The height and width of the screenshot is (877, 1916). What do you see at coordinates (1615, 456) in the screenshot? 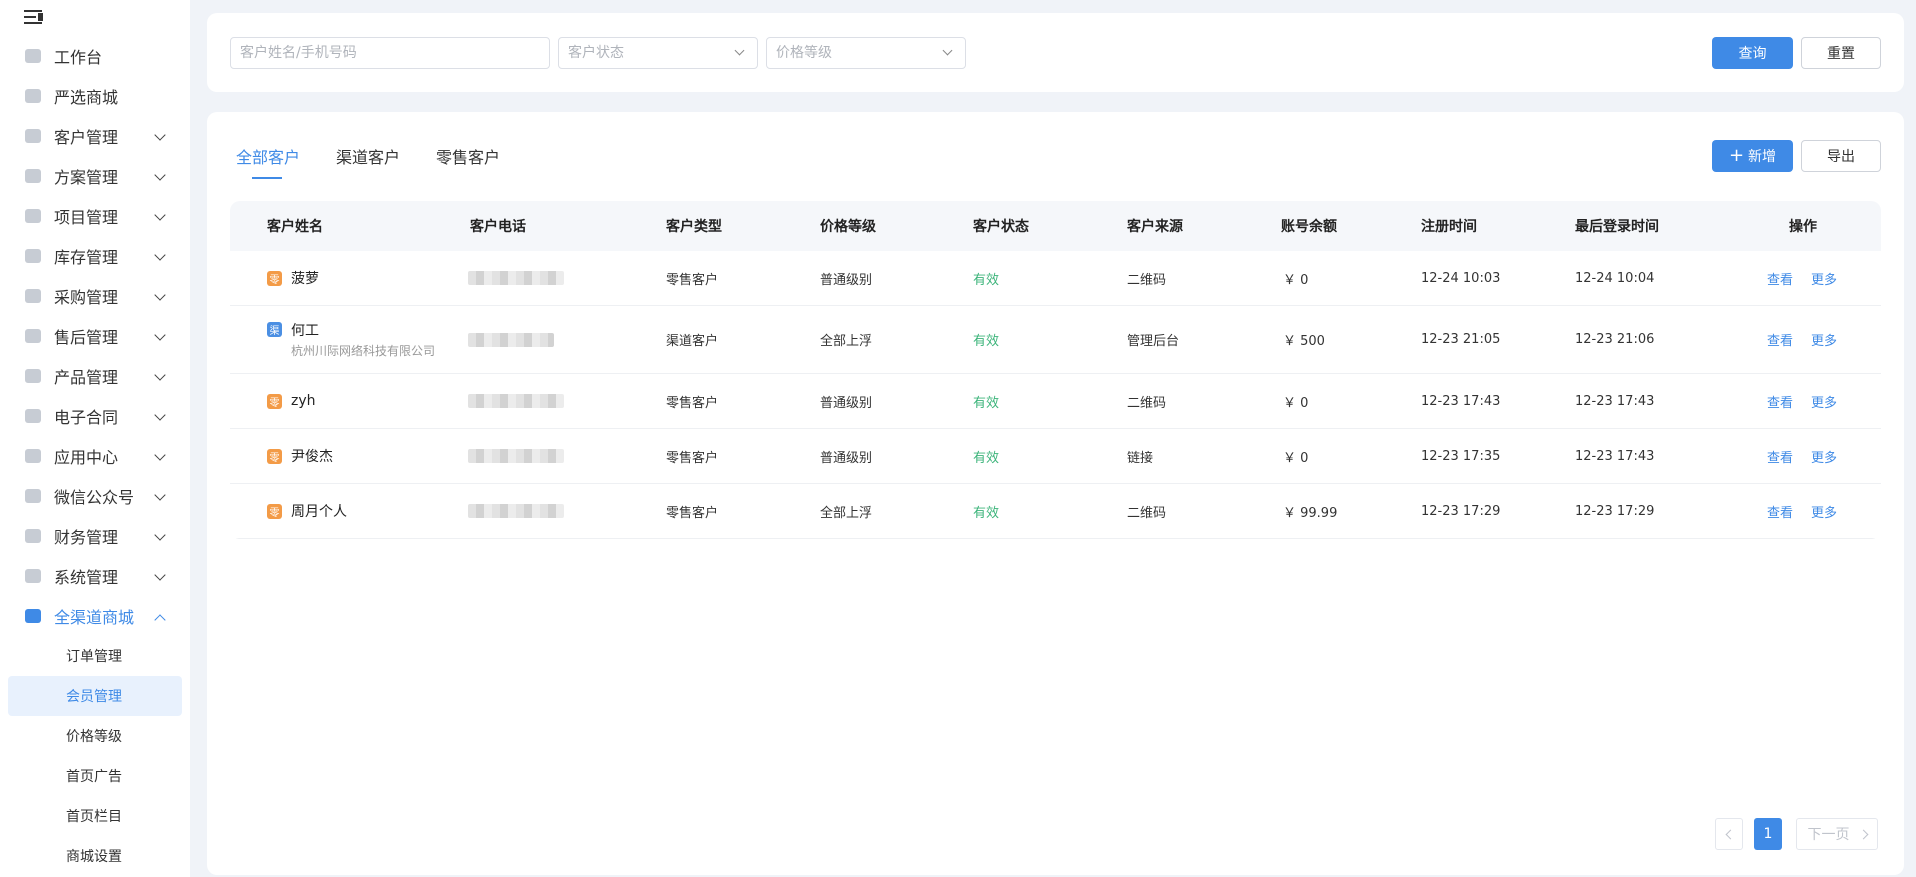
I see `last-login-time: 12-23 17:43` at bounding box center [1615, 456].